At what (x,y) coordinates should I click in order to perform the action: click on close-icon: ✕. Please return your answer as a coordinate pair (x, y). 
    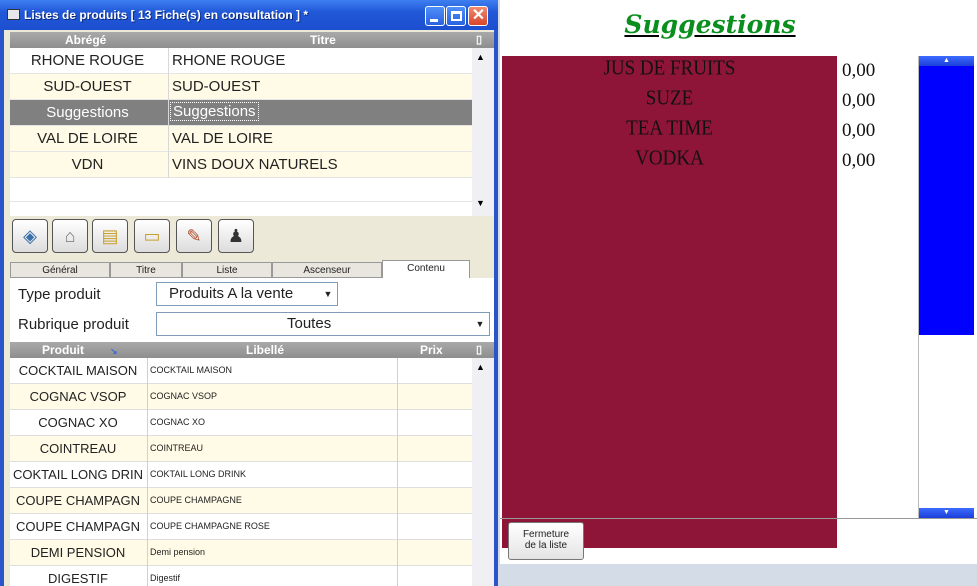
    Looking at the image, I should click on (478, 15).